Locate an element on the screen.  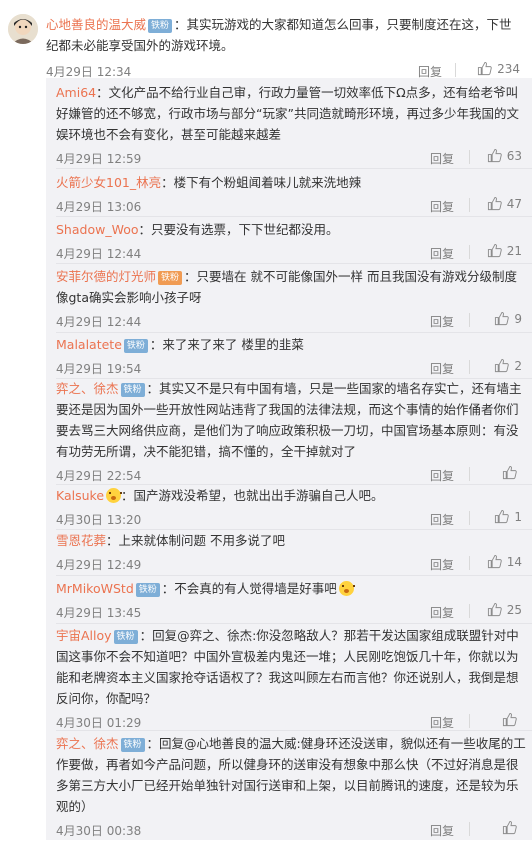
reply-time: 4月29日 13:45 is located at coordinates (99, 613).